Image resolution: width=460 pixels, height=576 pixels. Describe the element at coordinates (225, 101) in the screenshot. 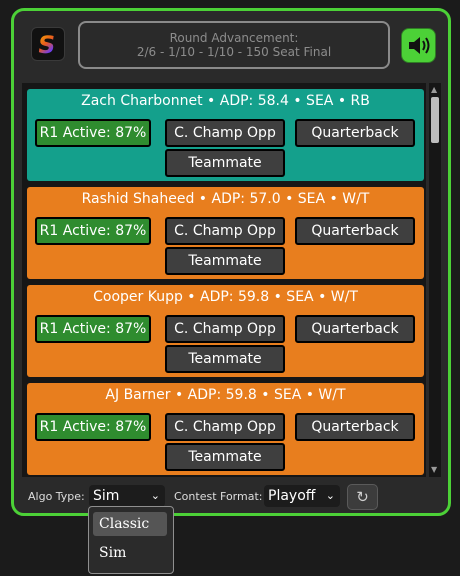

I see `player-title: Zach Charbonnet • ADP: 58.4 • SEA • RB` at that location.